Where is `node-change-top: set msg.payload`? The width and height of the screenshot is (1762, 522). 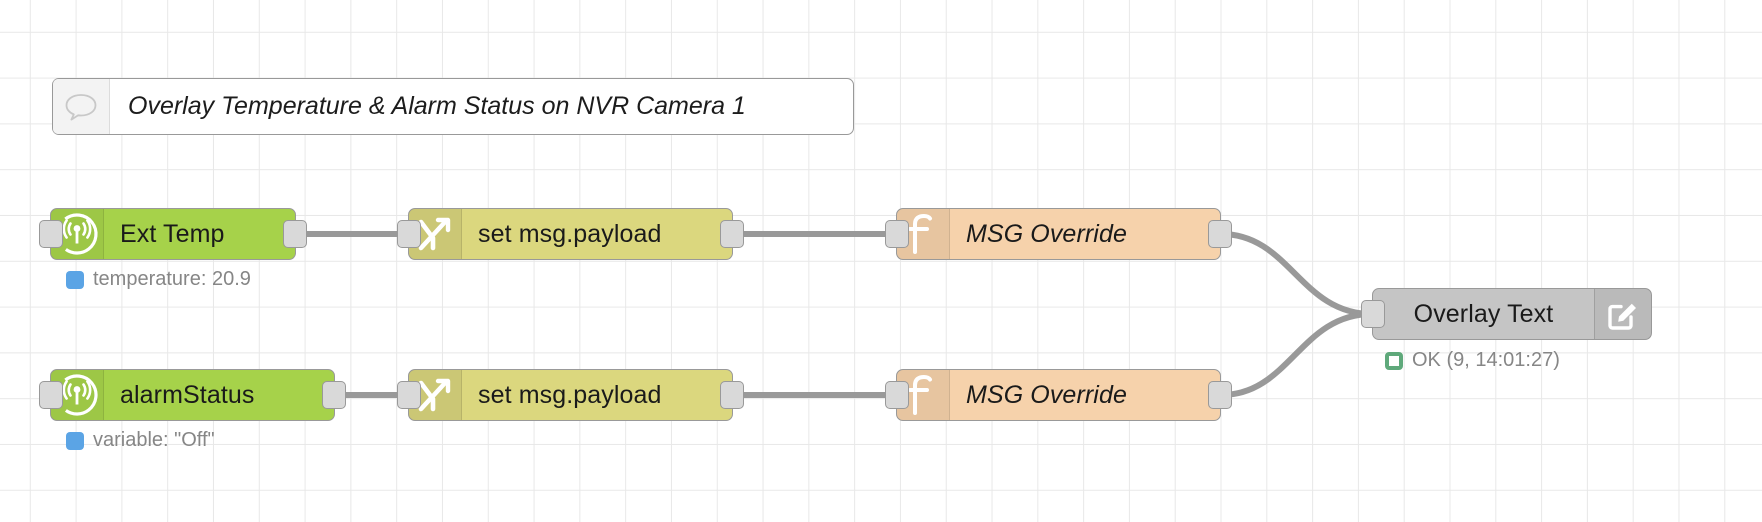
node-change-top: set msg.payload is located at coordinates (570, 234).